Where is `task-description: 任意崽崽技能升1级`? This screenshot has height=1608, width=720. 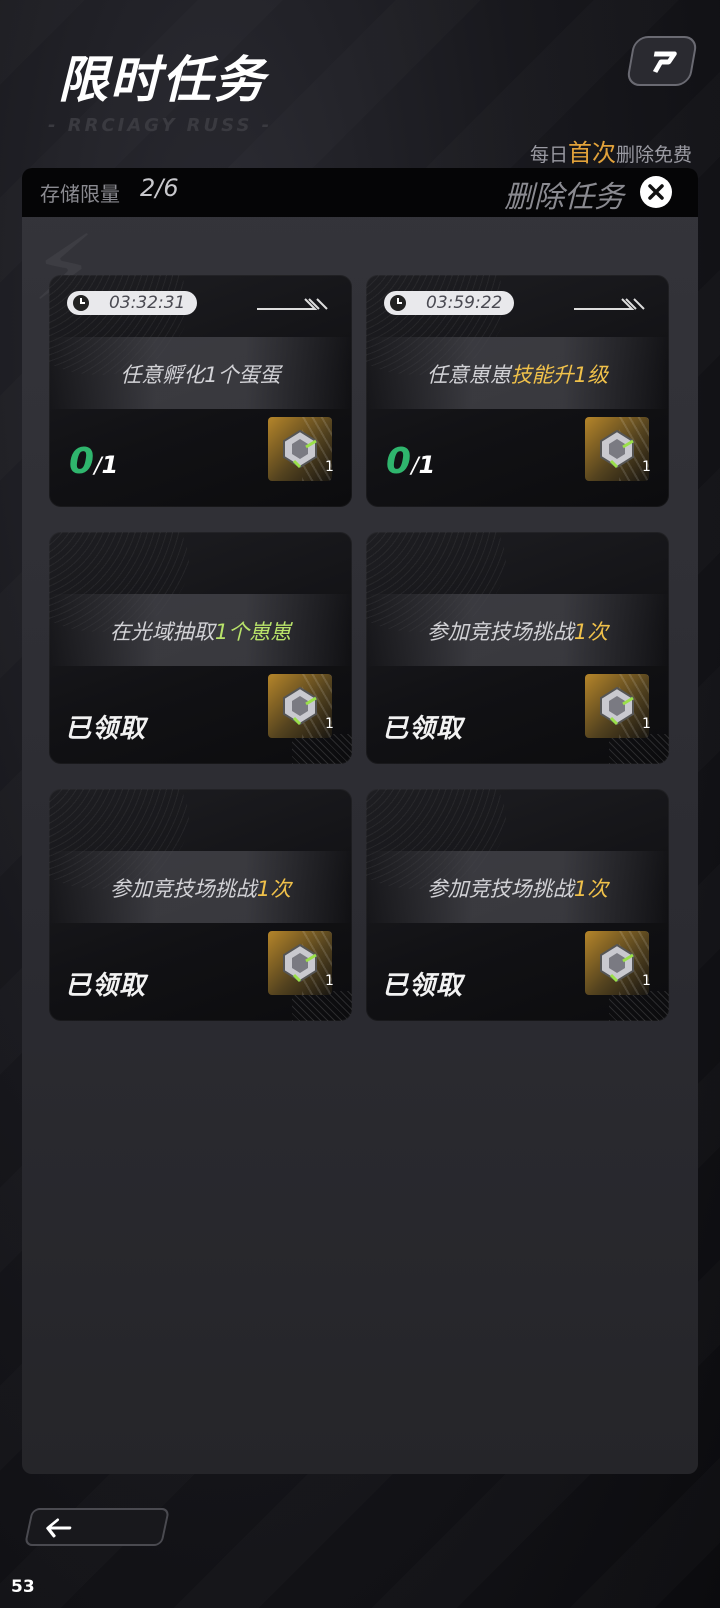 task-description: 任意崽崽技能升1级 is located at coordinates (517, 374).